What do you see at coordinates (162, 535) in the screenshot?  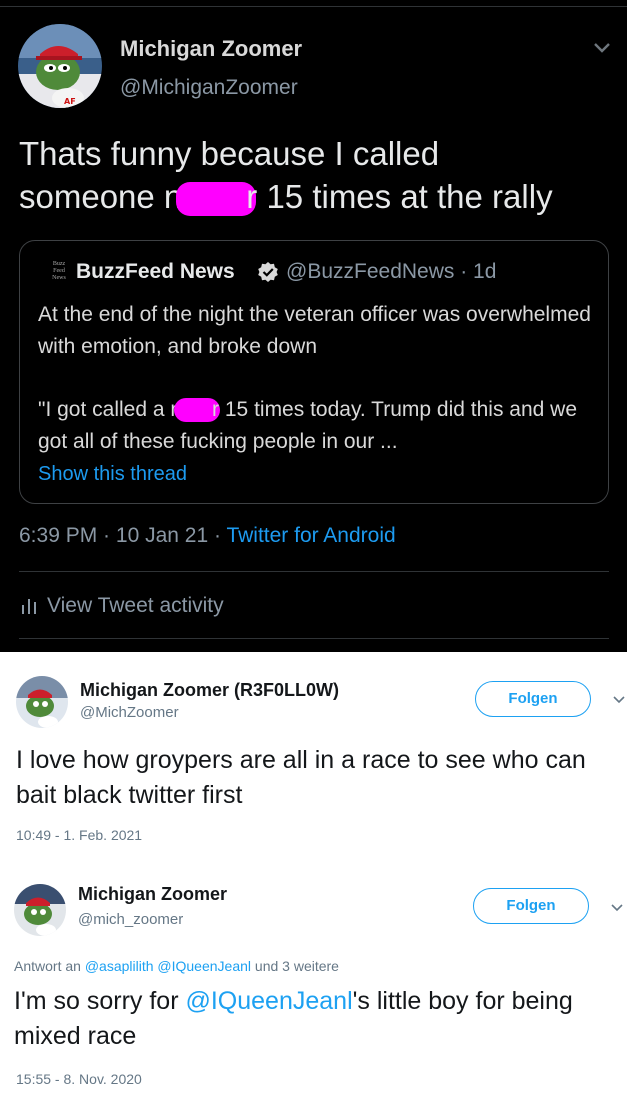 I see `tweet-date: 10 Jan 21` at bounding box center [162, 535].